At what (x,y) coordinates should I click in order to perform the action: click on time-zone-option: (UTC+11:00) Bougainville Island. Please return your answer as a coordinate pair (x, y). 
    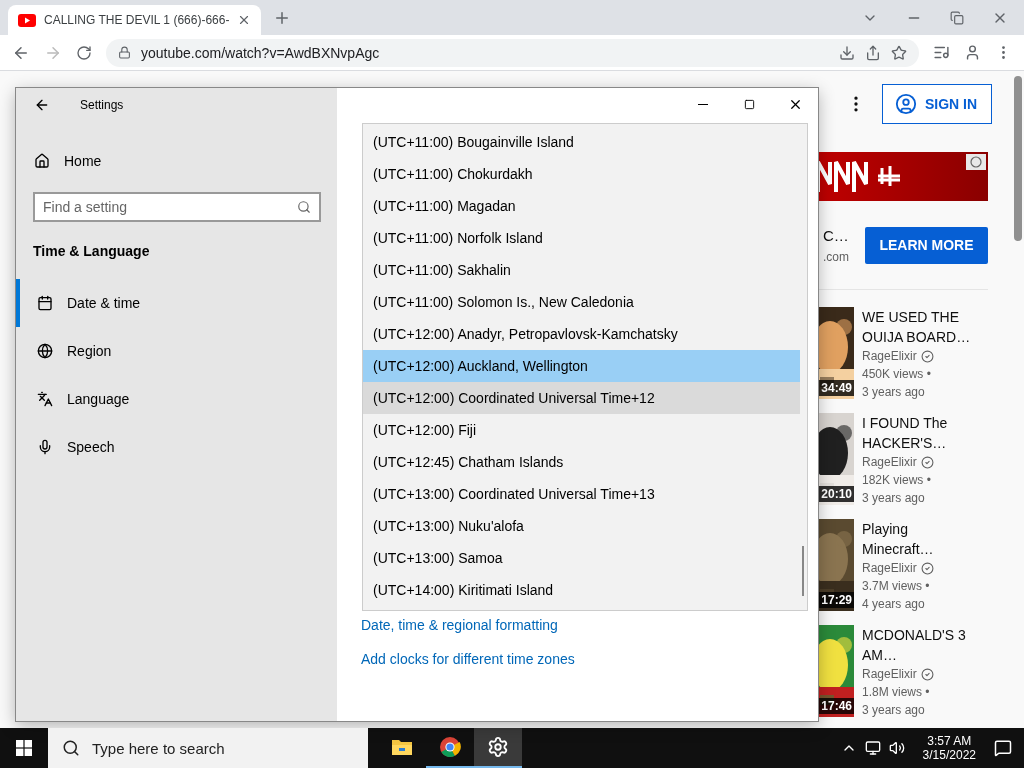
    Looking at the image, I should click on (581, 142).